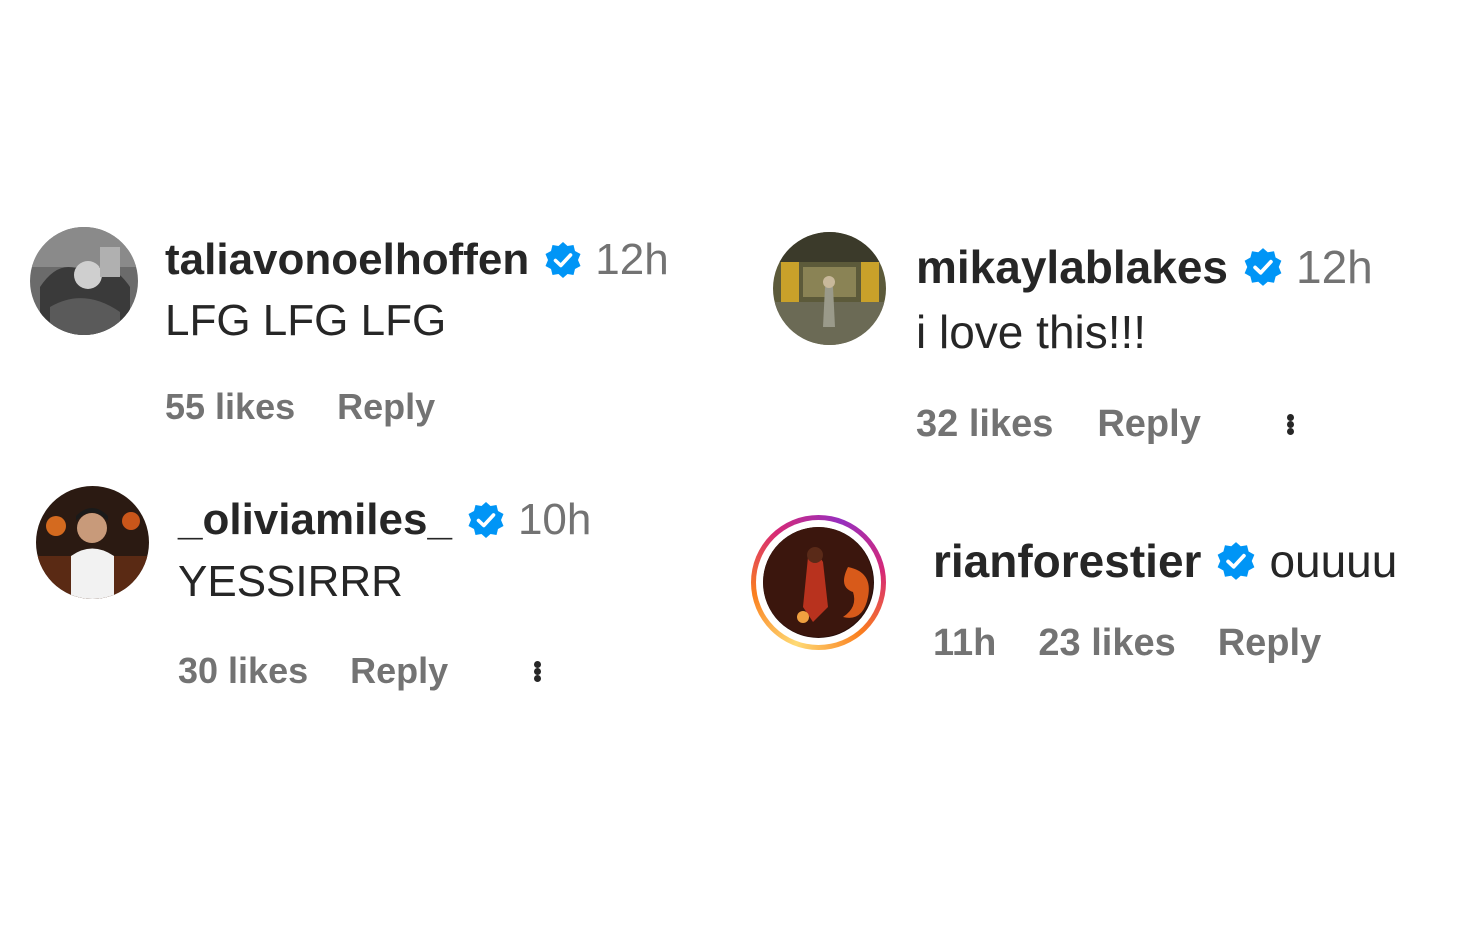 Image resolution: width=1460 pixels, height=928 pixels. Describe the element at coordinates (290, 581) in the screenshot. I see `comment-text: YESSIRRR` at that location.